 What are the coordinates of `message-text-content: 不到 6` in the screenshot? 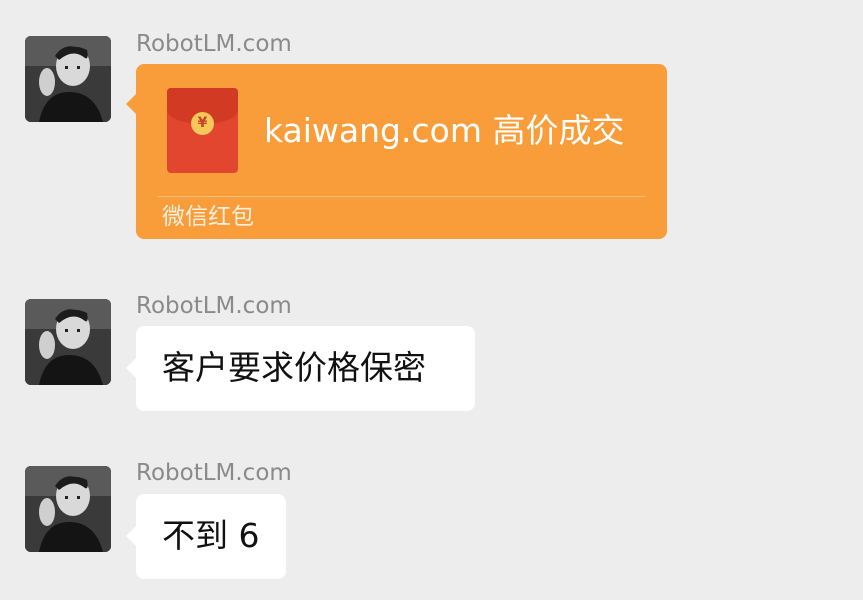 It's located at (211, 535).